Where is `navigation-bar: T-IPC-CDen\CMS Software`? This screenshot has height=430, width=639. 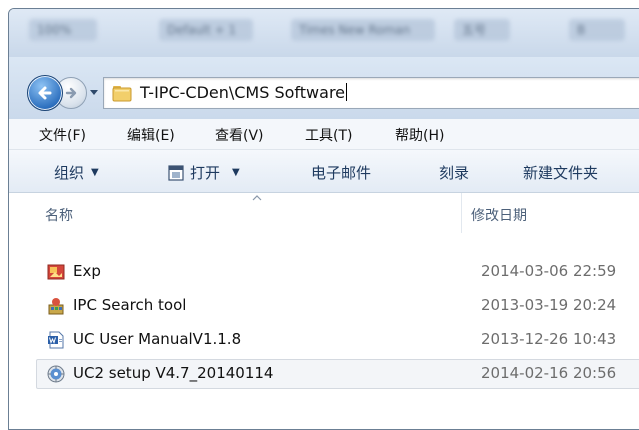 navigation-bar: T-IPC-CDen\CMS Software is located at coordinates (324, 88).